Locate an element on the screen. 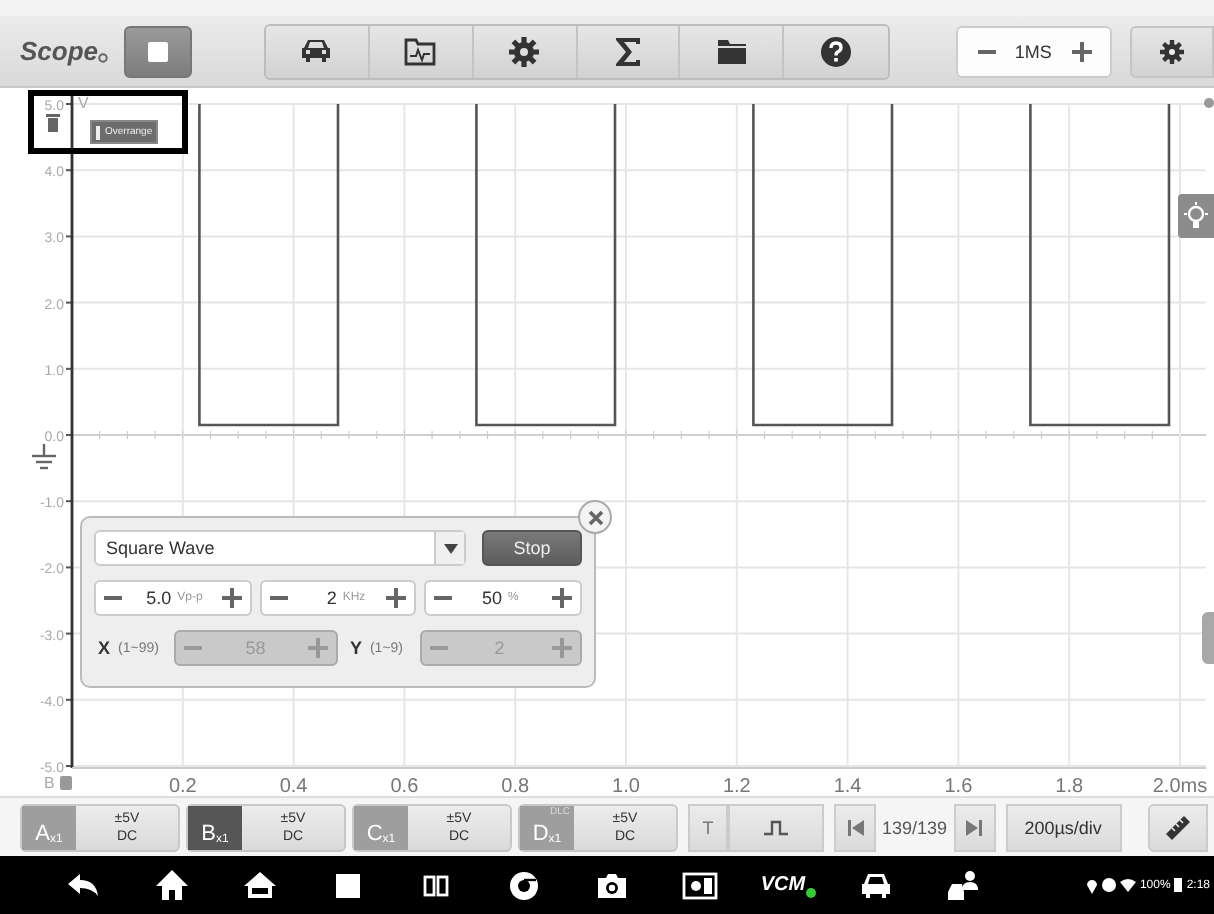 The image size is (1214, 914). waveform-folder-icon is located at coordinates (420, 51).